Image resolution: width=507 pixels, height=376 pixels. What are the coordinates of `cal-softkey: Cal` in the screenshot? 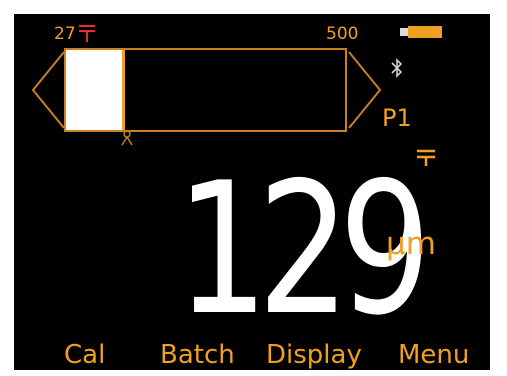 It's located at (84, 355).